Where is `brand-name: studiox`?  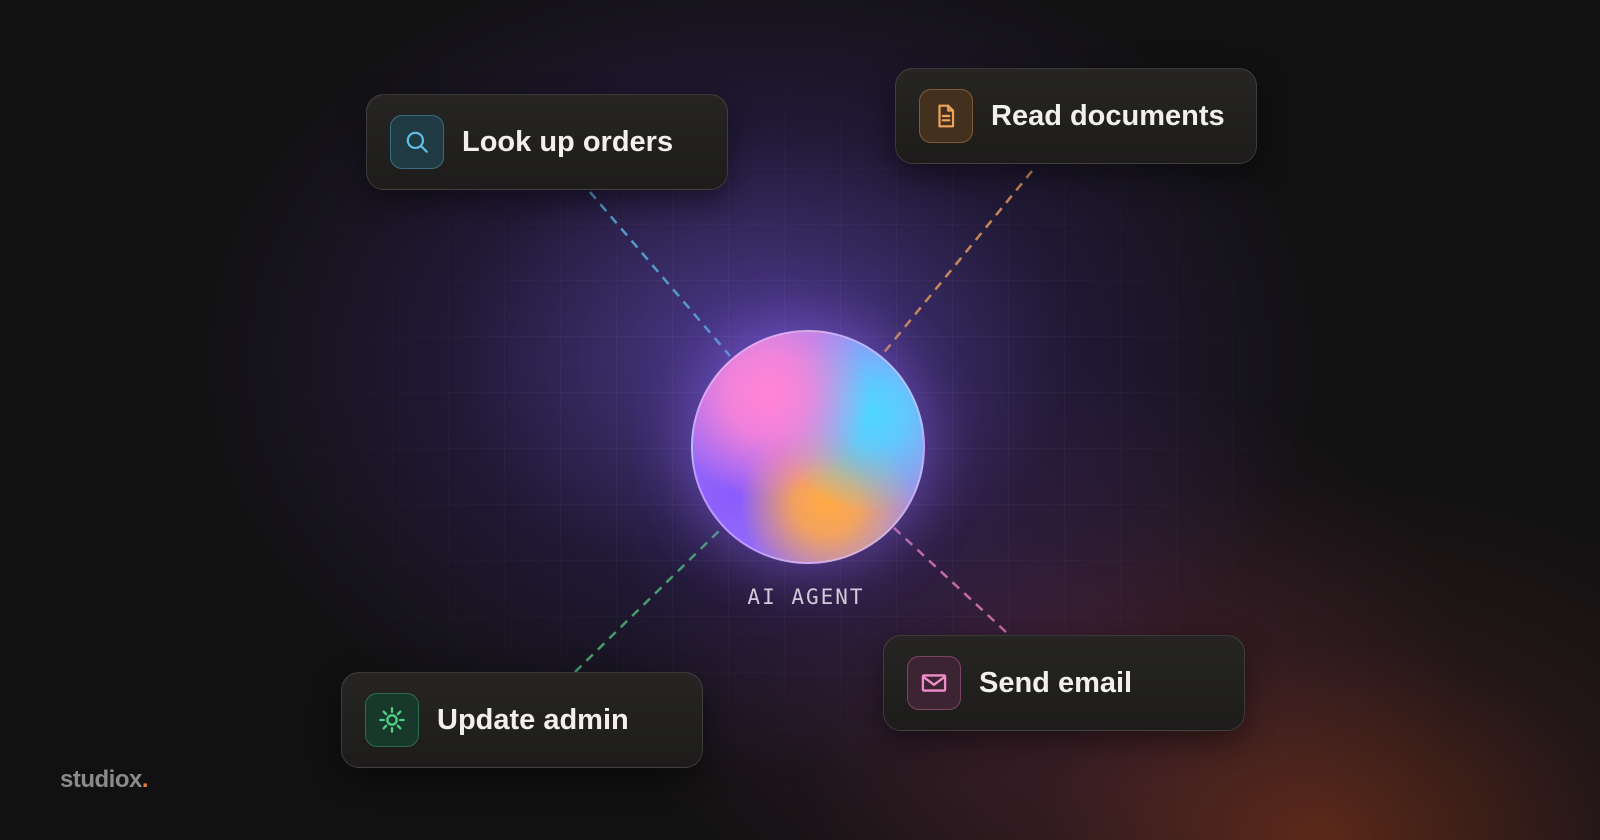
brand-name: studiox is located at coordinates (101, 779).